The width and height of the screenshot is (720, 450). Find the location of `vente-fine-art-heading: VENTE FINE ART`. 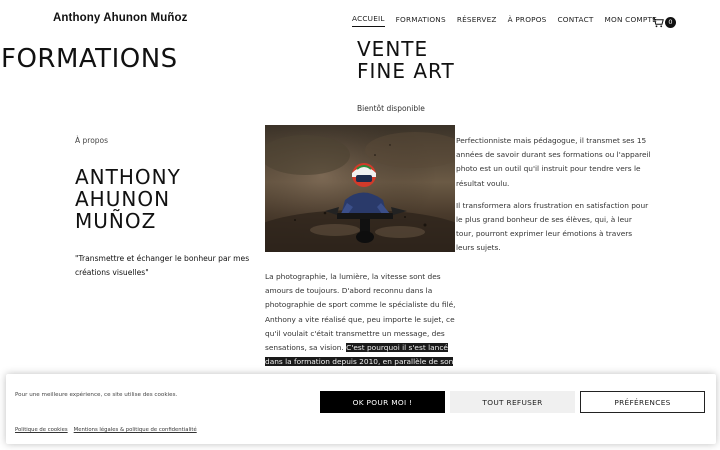

vente-fine-art-heading: VENTE FINE ART is located at coordinates (432, 60).